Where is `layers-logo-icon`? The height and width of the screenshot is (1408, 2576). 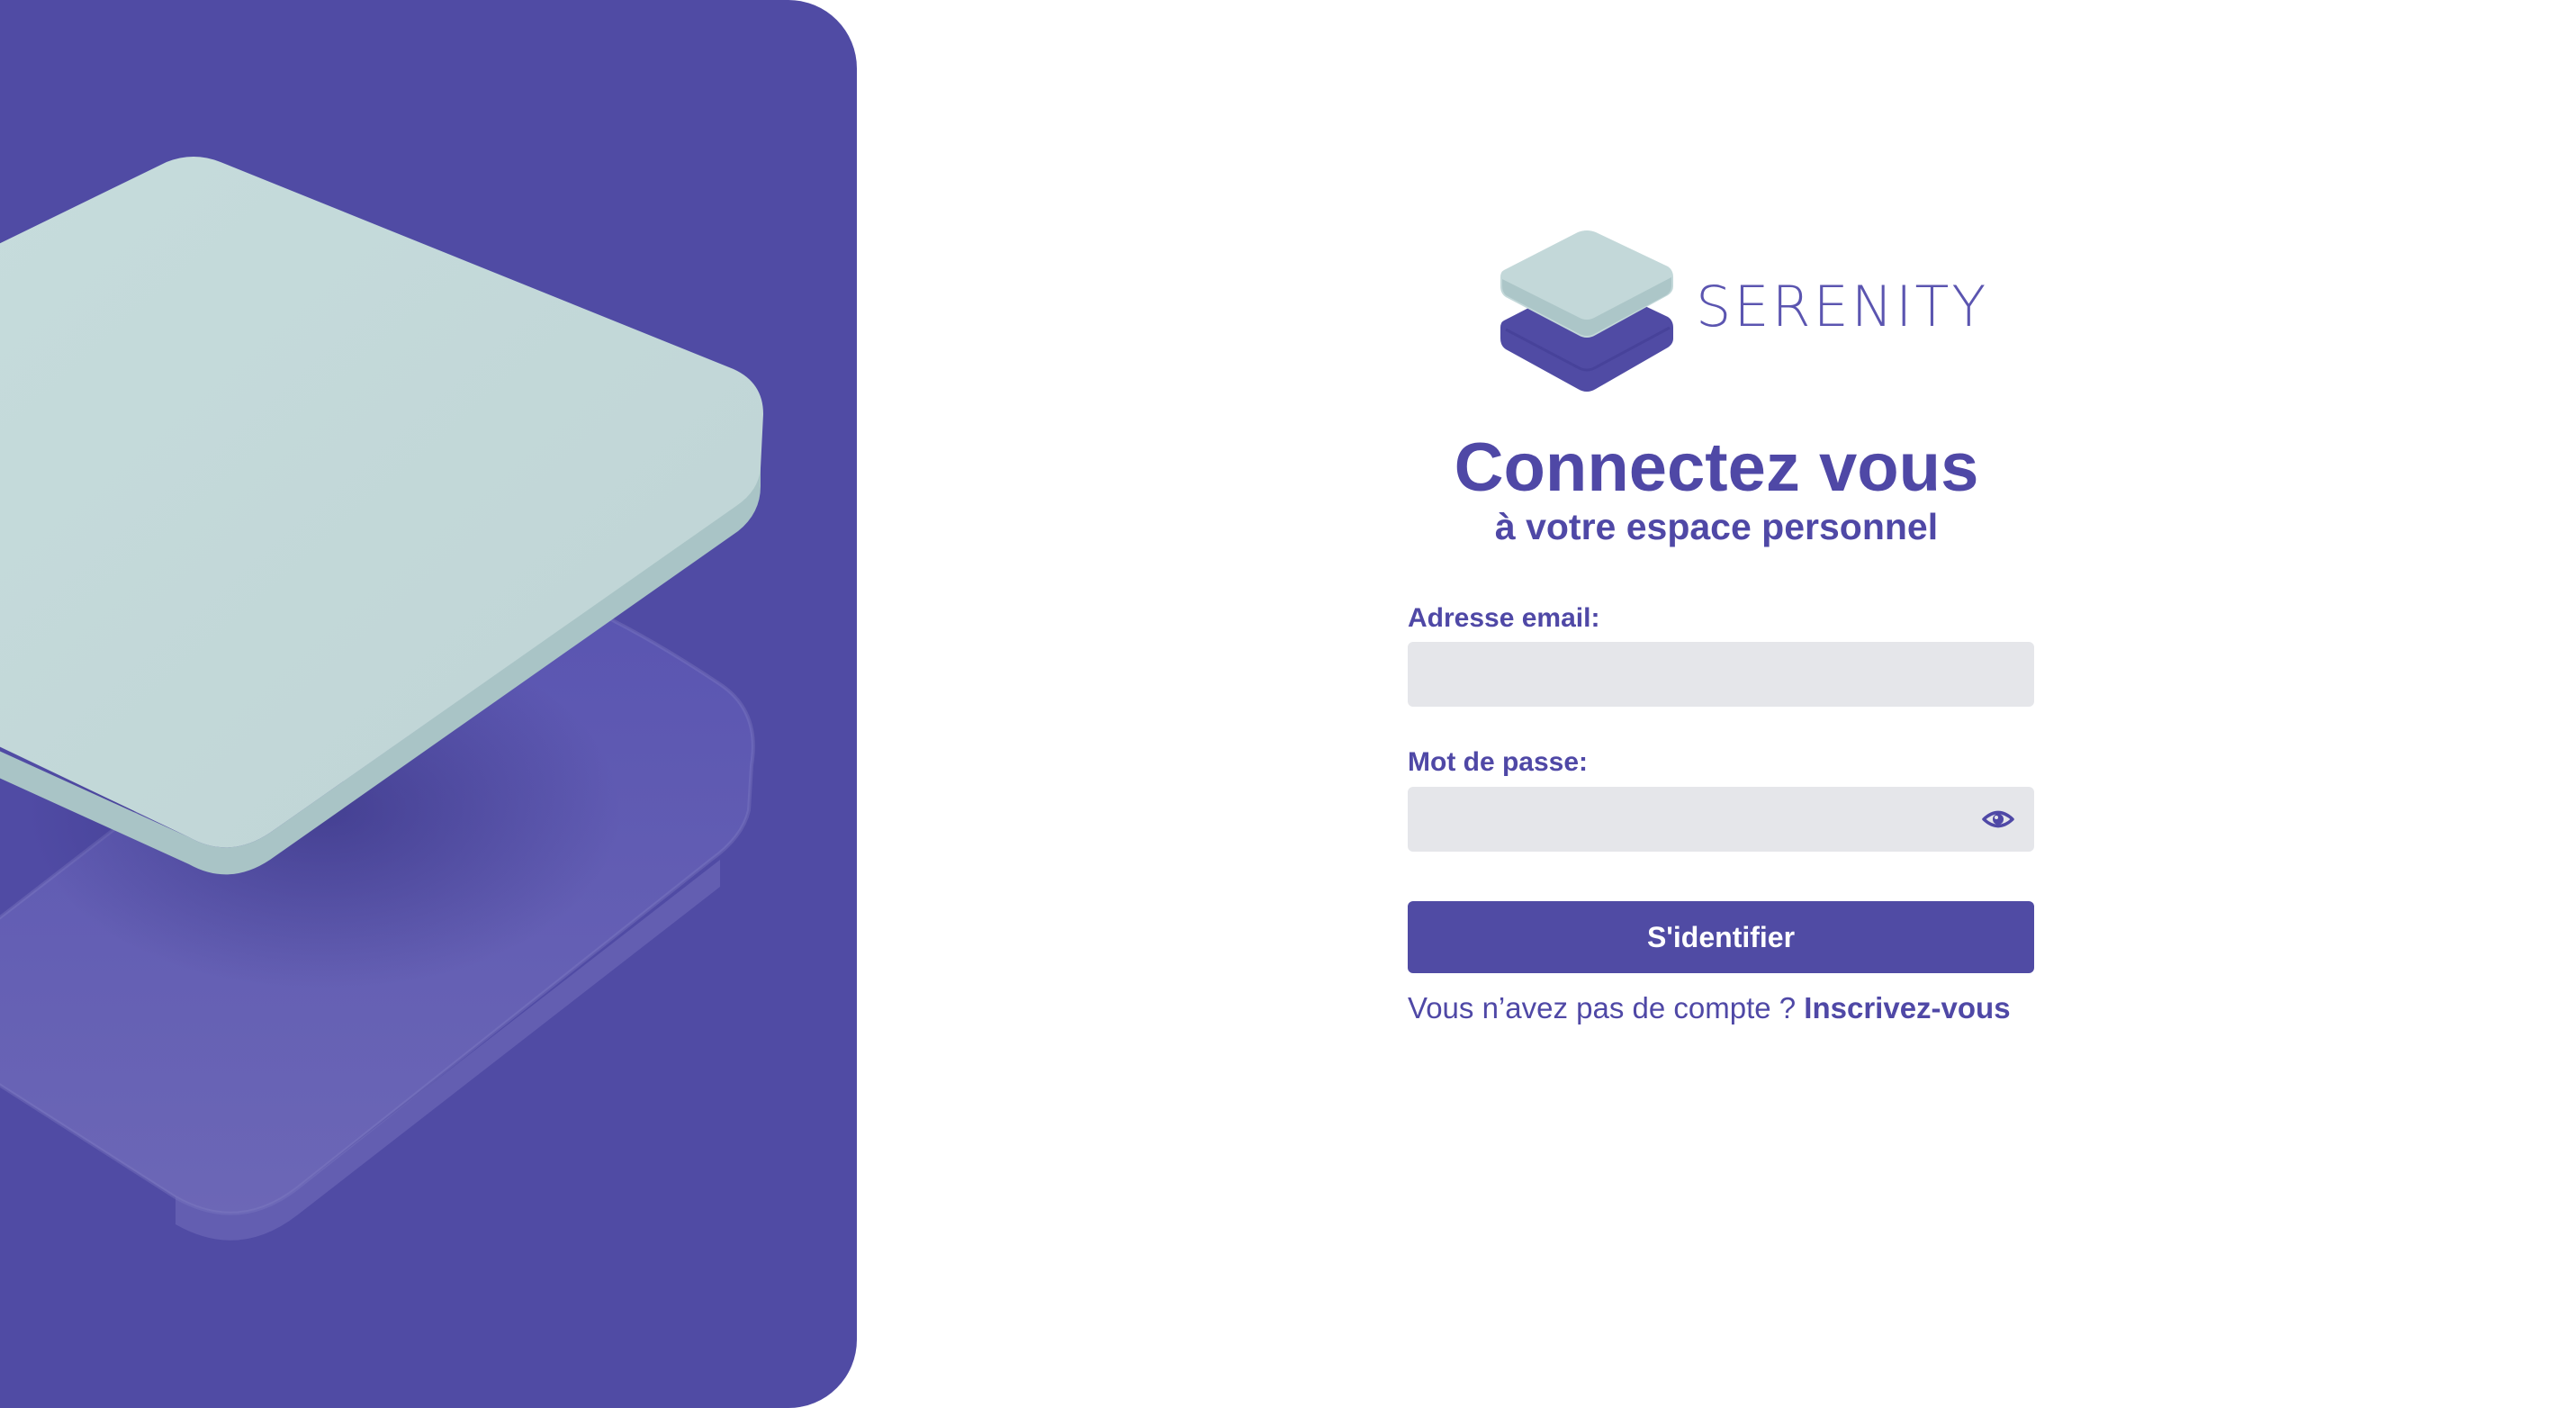 layers-logo-icon is located at coordinates (1586, 311).